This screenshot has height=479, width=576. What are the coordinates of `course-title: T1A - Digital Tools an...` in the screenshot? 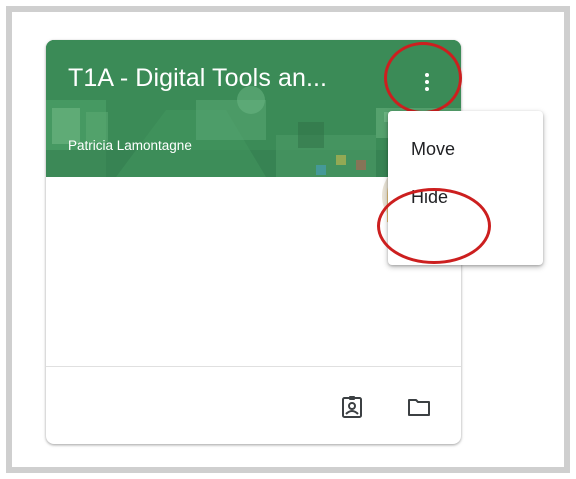 It's located at (197, 78).